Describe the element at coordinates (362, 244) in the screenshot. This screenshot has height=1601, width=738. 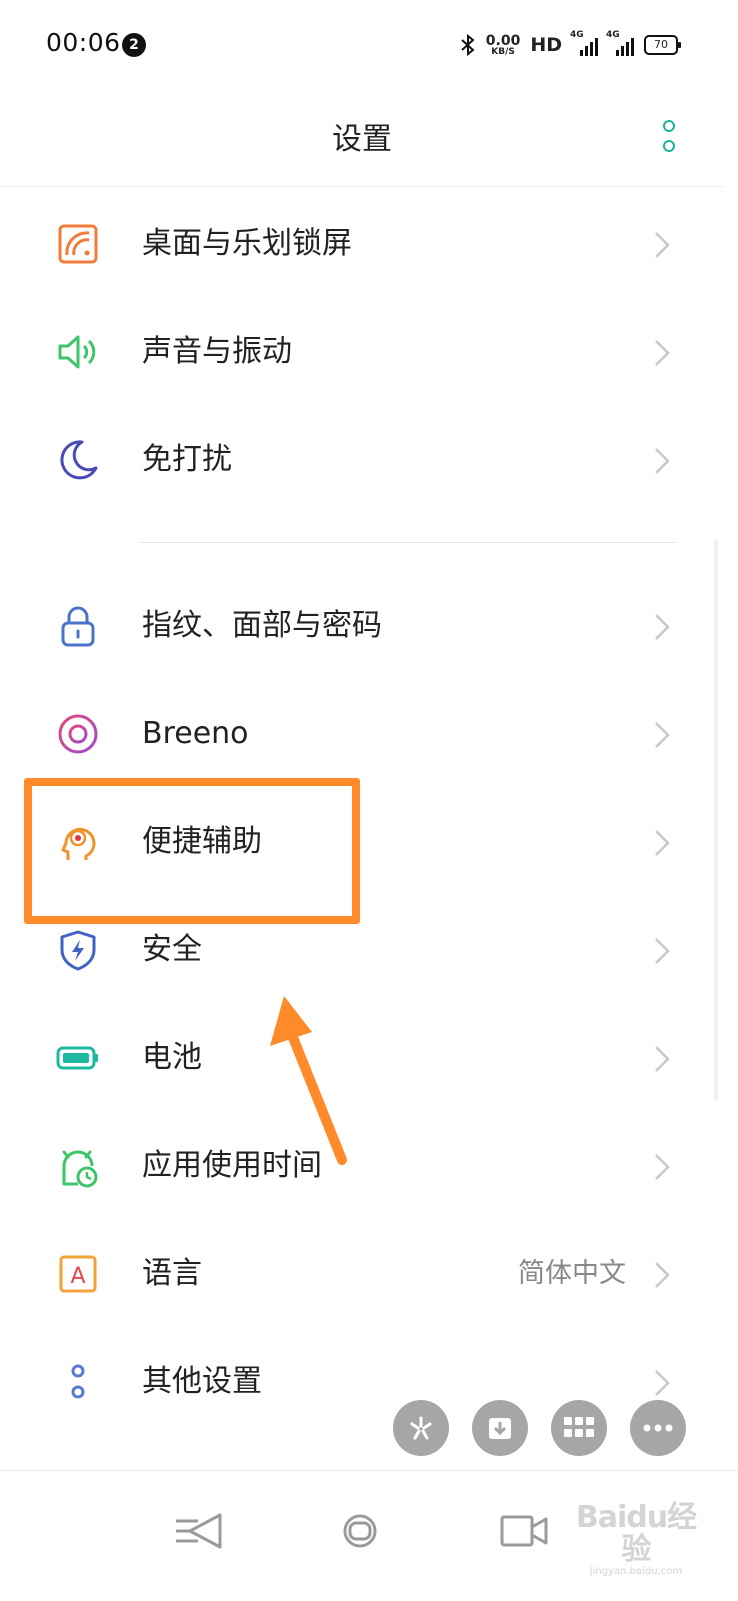
I see `settings-item-desktop-lockscreen: 桌面与乐划锁屏` at that location.